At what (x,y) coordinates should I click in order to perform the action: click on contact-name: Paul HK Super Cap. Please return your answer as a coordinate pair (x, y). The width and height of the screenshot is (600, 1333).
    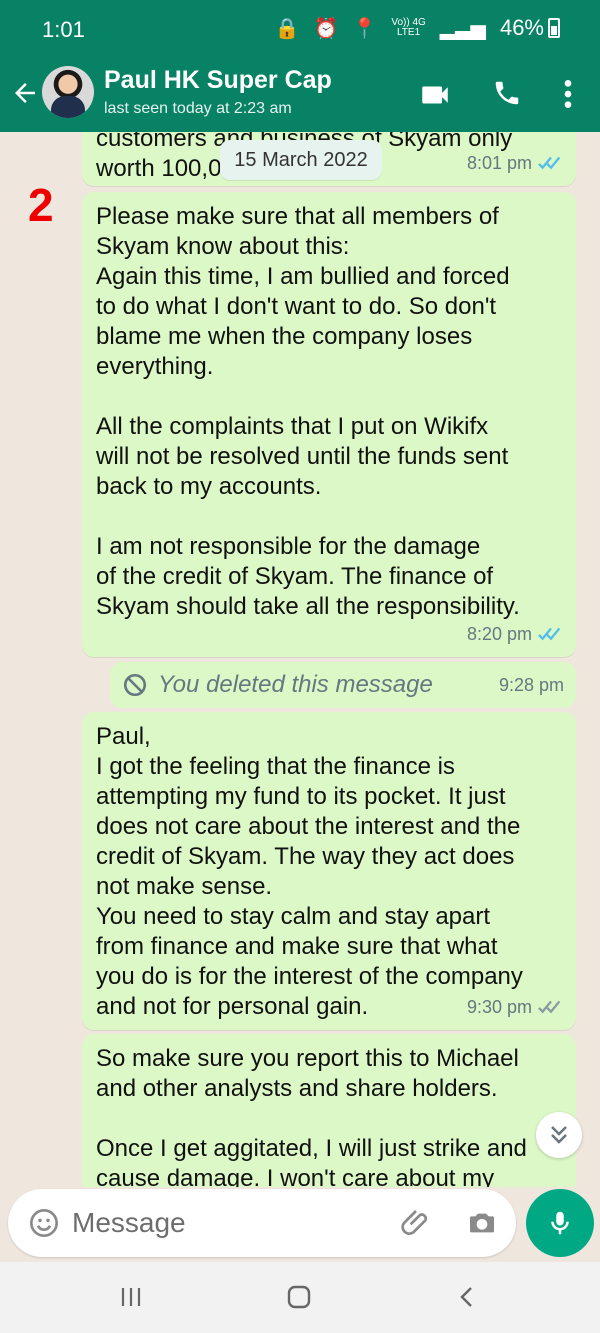
    Looking at the image, I should click on (218, 80).